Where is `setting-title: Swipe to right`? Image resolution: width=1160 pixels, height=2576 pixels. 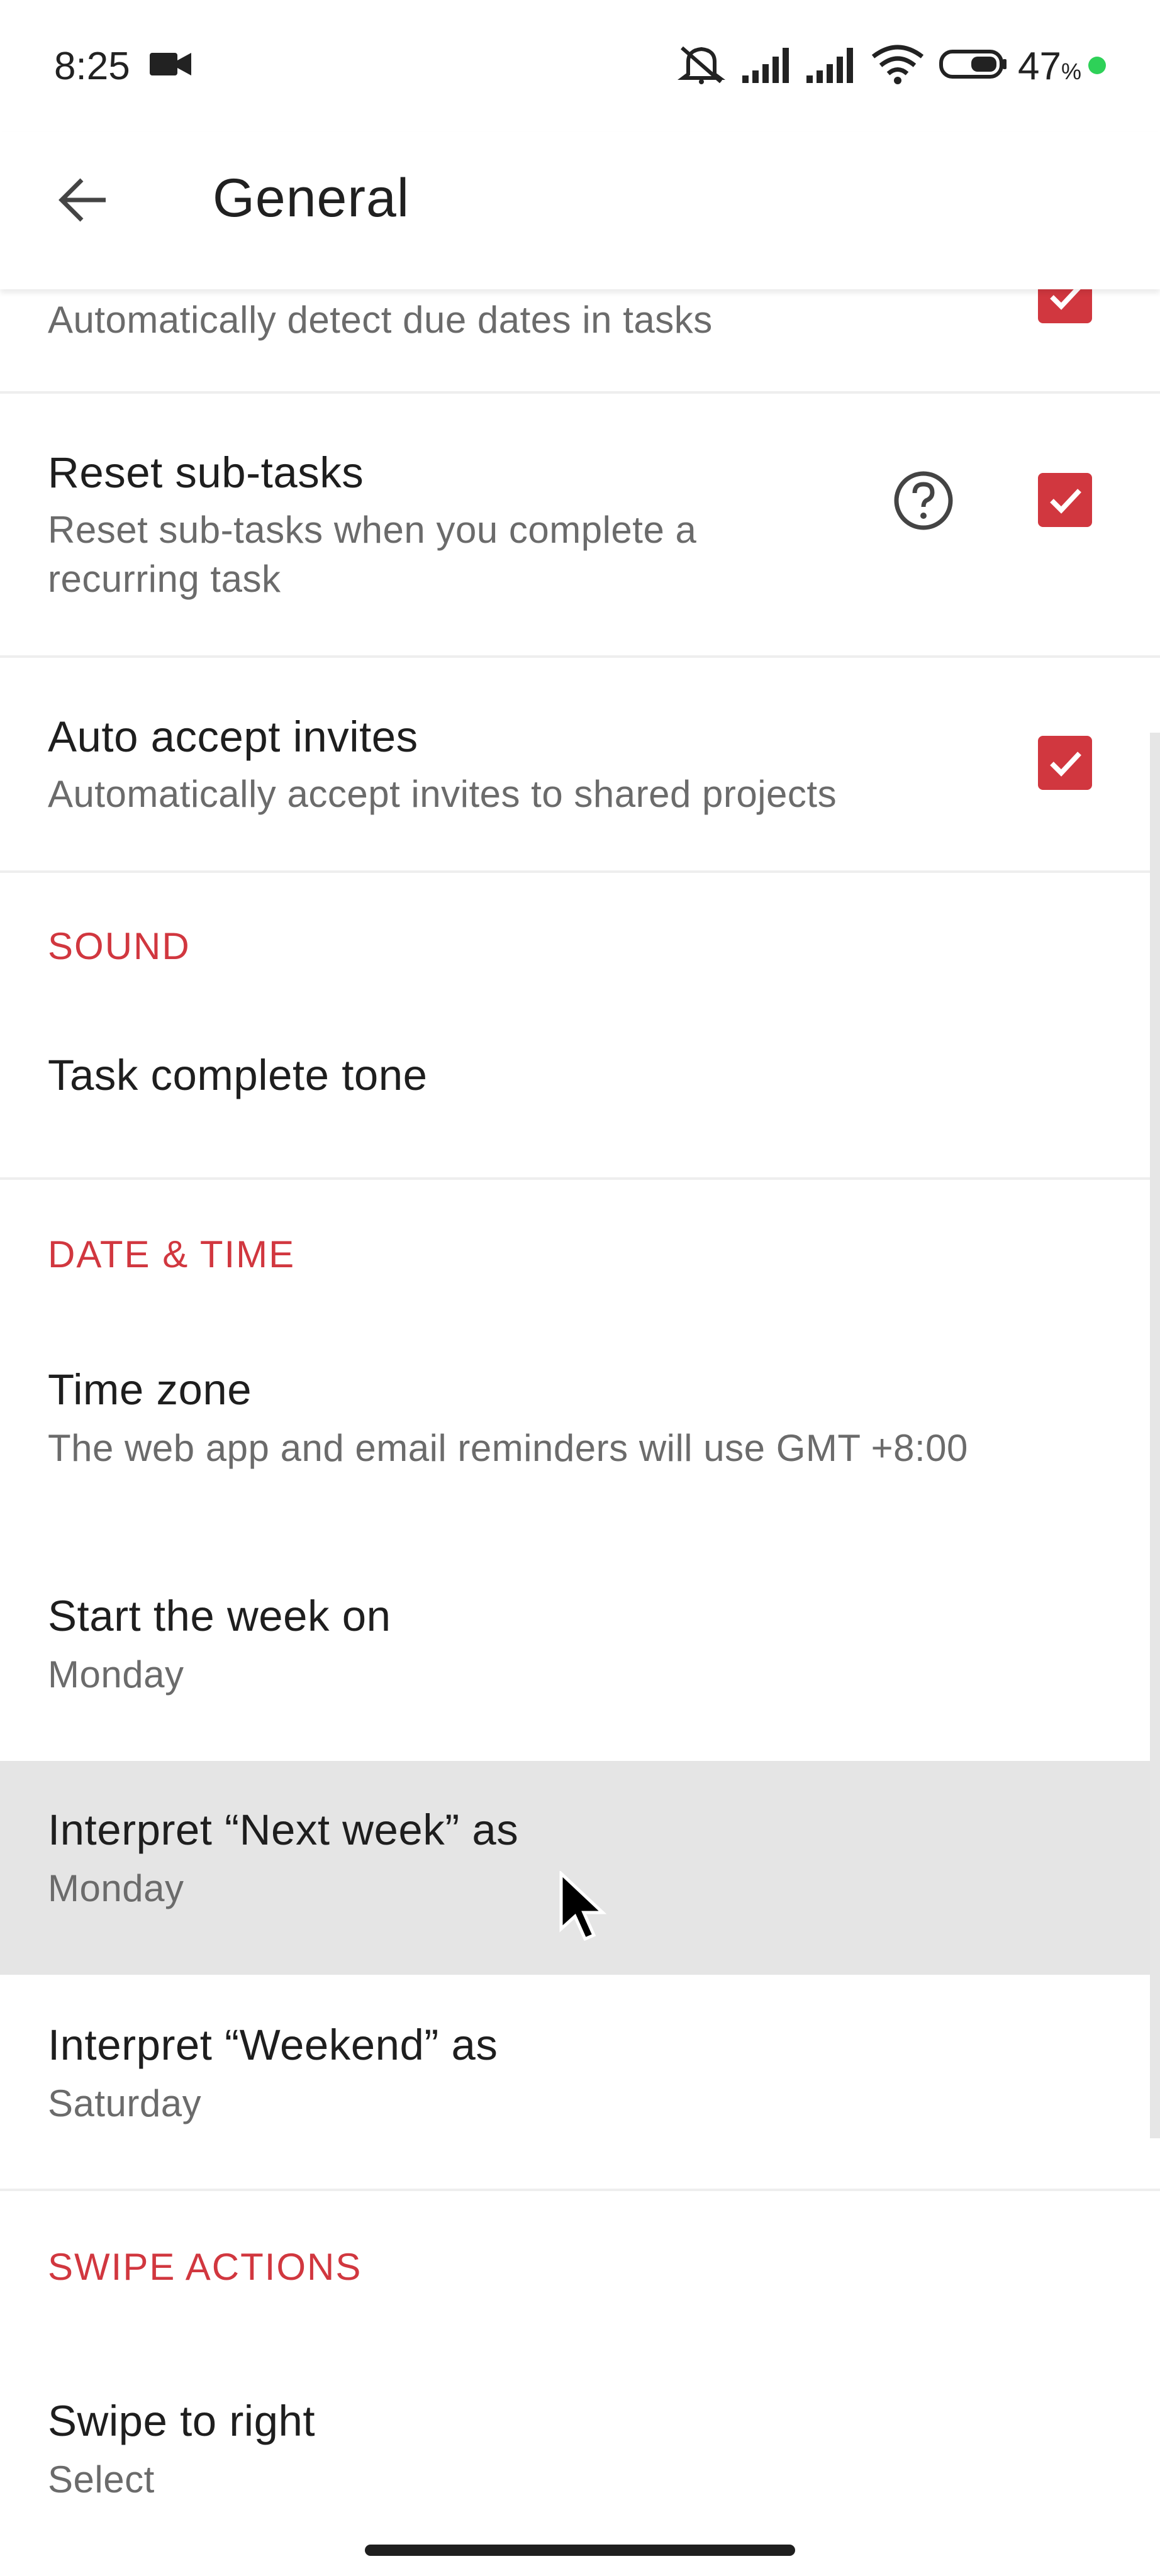
setting-title: Swipe to right is located at coordinates (182, 2421).